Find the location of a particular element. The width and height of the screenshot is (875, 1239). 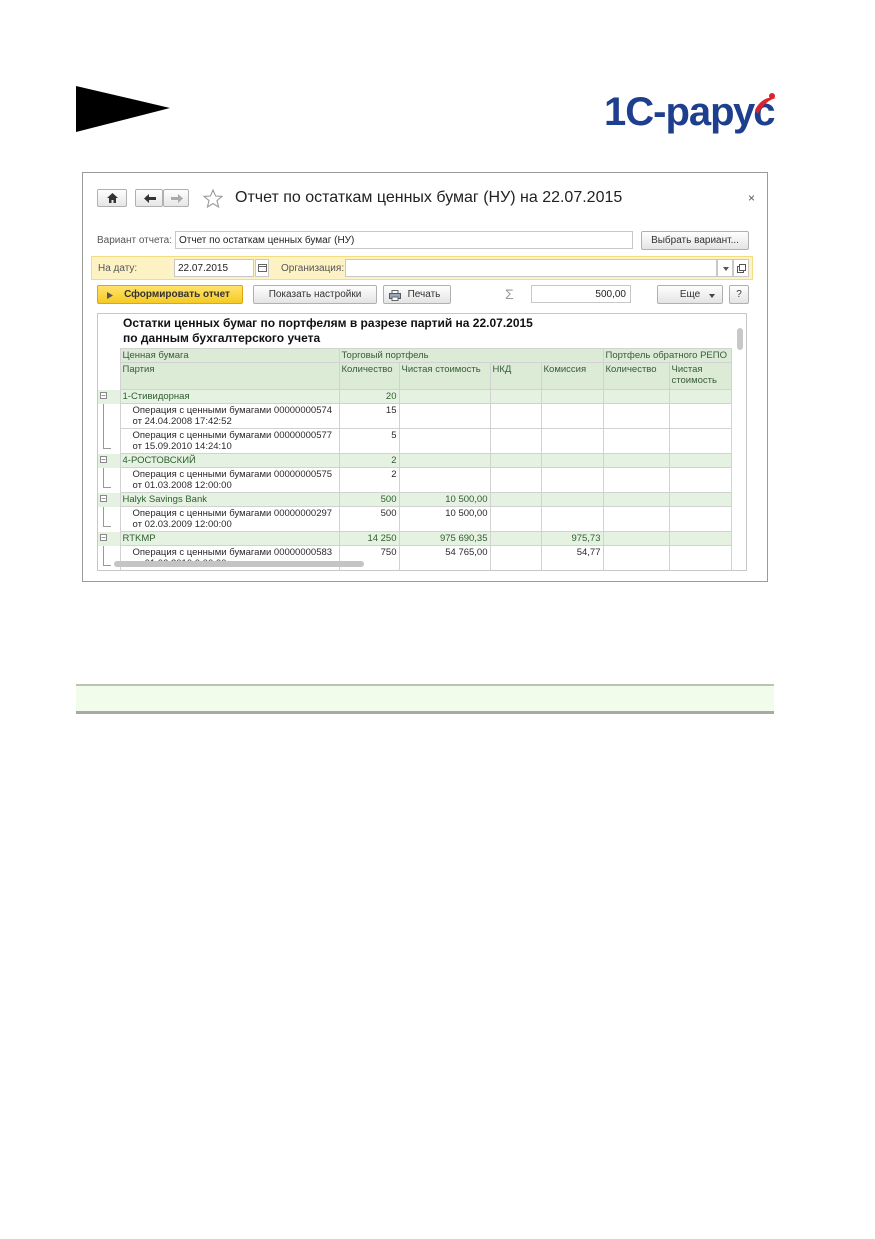

generate-report-button: Сформировать отчет is located at coordinates (170, 294).